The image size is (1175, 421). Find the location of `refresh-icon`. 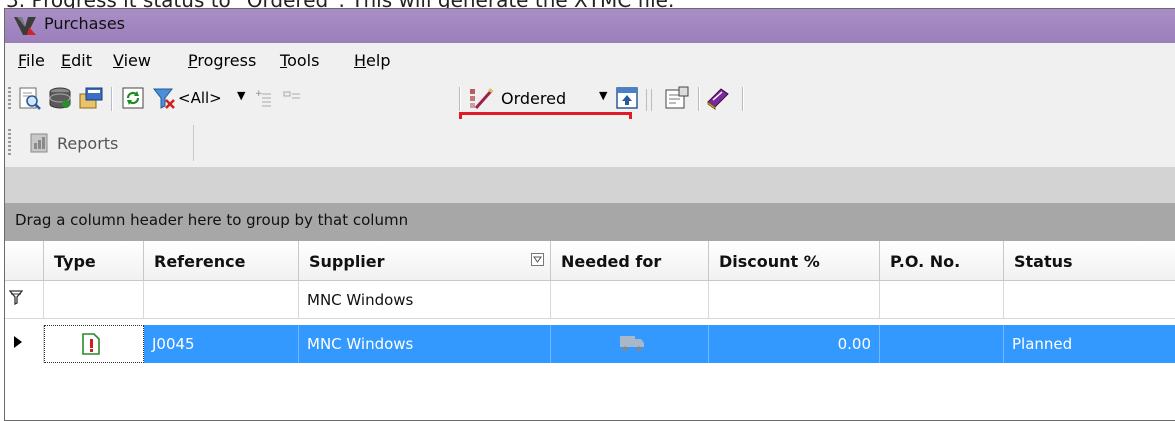

refresh-icon is located at coordinates (133, 98).